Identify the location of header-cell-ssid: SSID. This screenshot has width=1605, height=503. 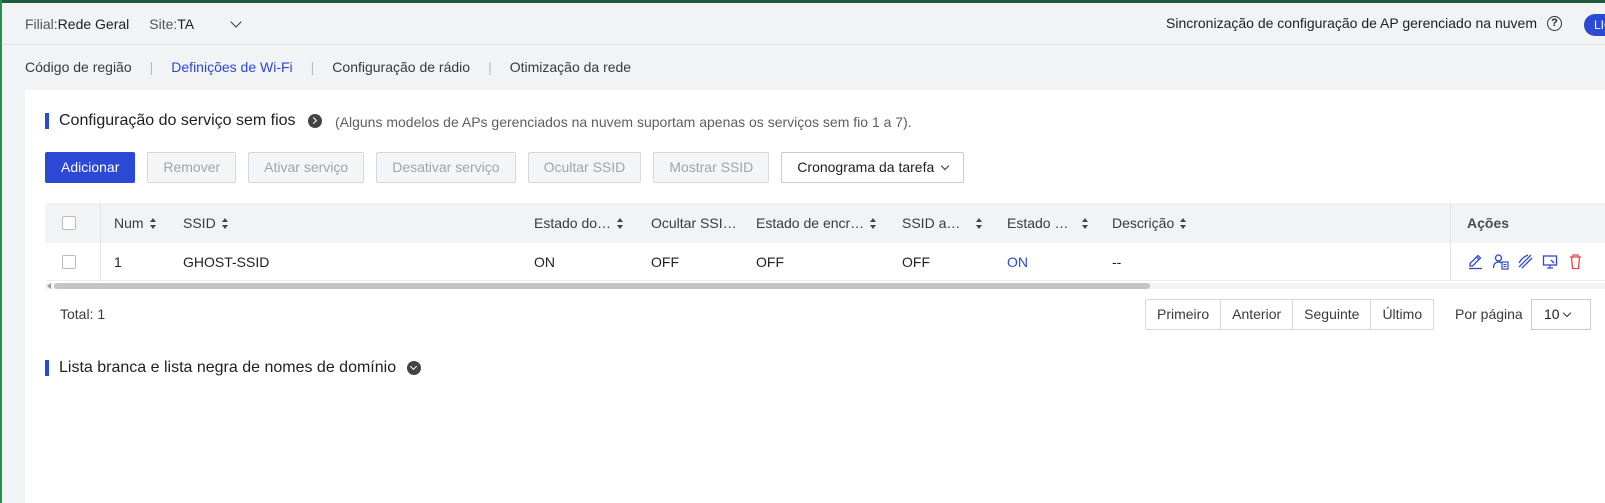
(206, 223).